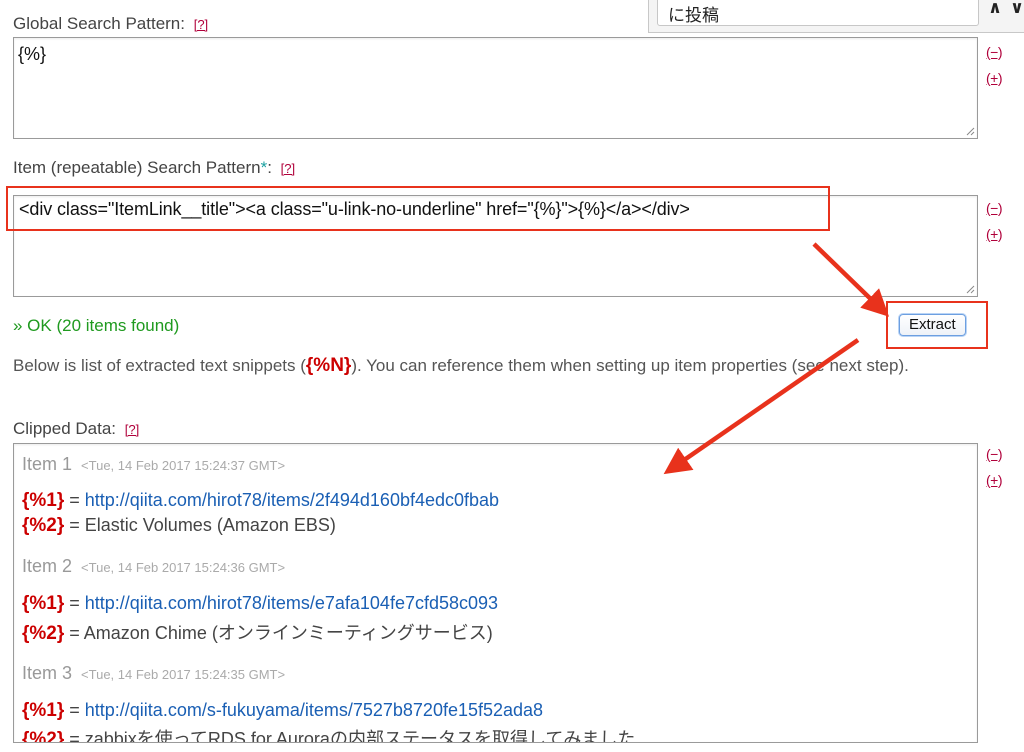  What do you see at coordinates (96, 325) in the screenshot?
I see `status-ok-text: » OK (20 items found)` at bounding box center [96, 325].